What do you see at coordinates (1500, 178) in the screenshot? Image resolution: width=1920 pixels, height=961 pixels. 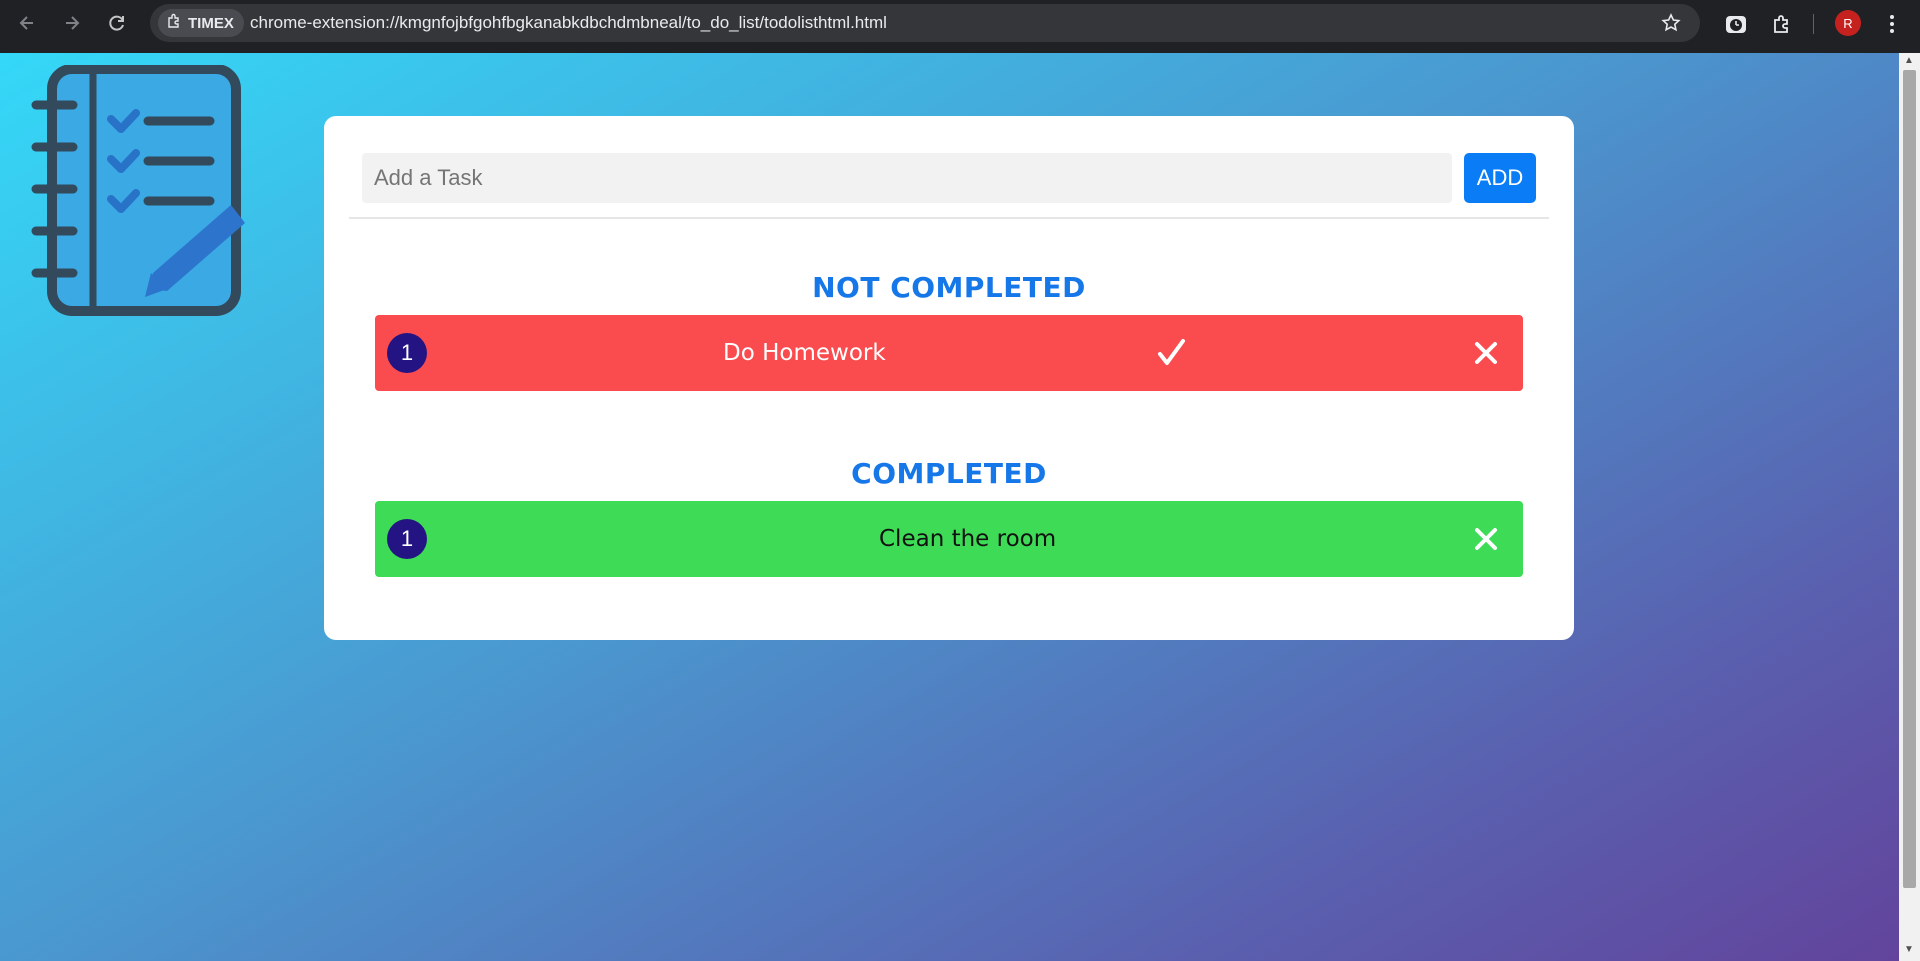 I see `add-button: ADD` at bounding box center [1500, 178].